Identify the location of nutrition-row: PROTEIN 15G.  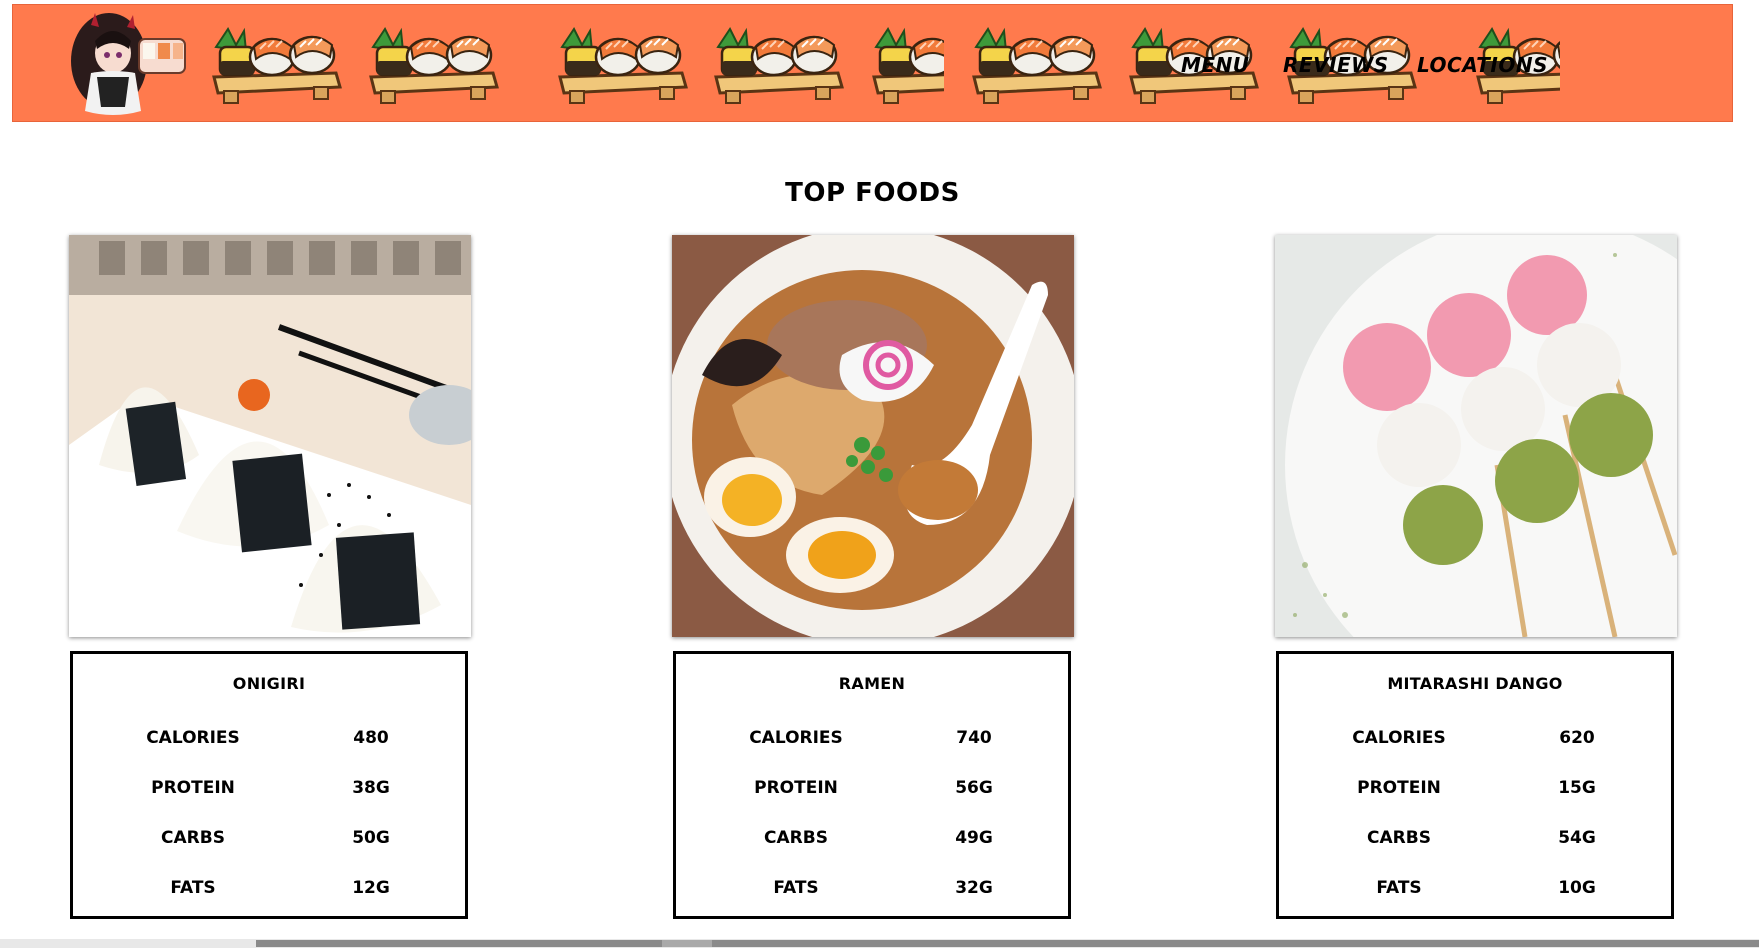
(1475, 790).